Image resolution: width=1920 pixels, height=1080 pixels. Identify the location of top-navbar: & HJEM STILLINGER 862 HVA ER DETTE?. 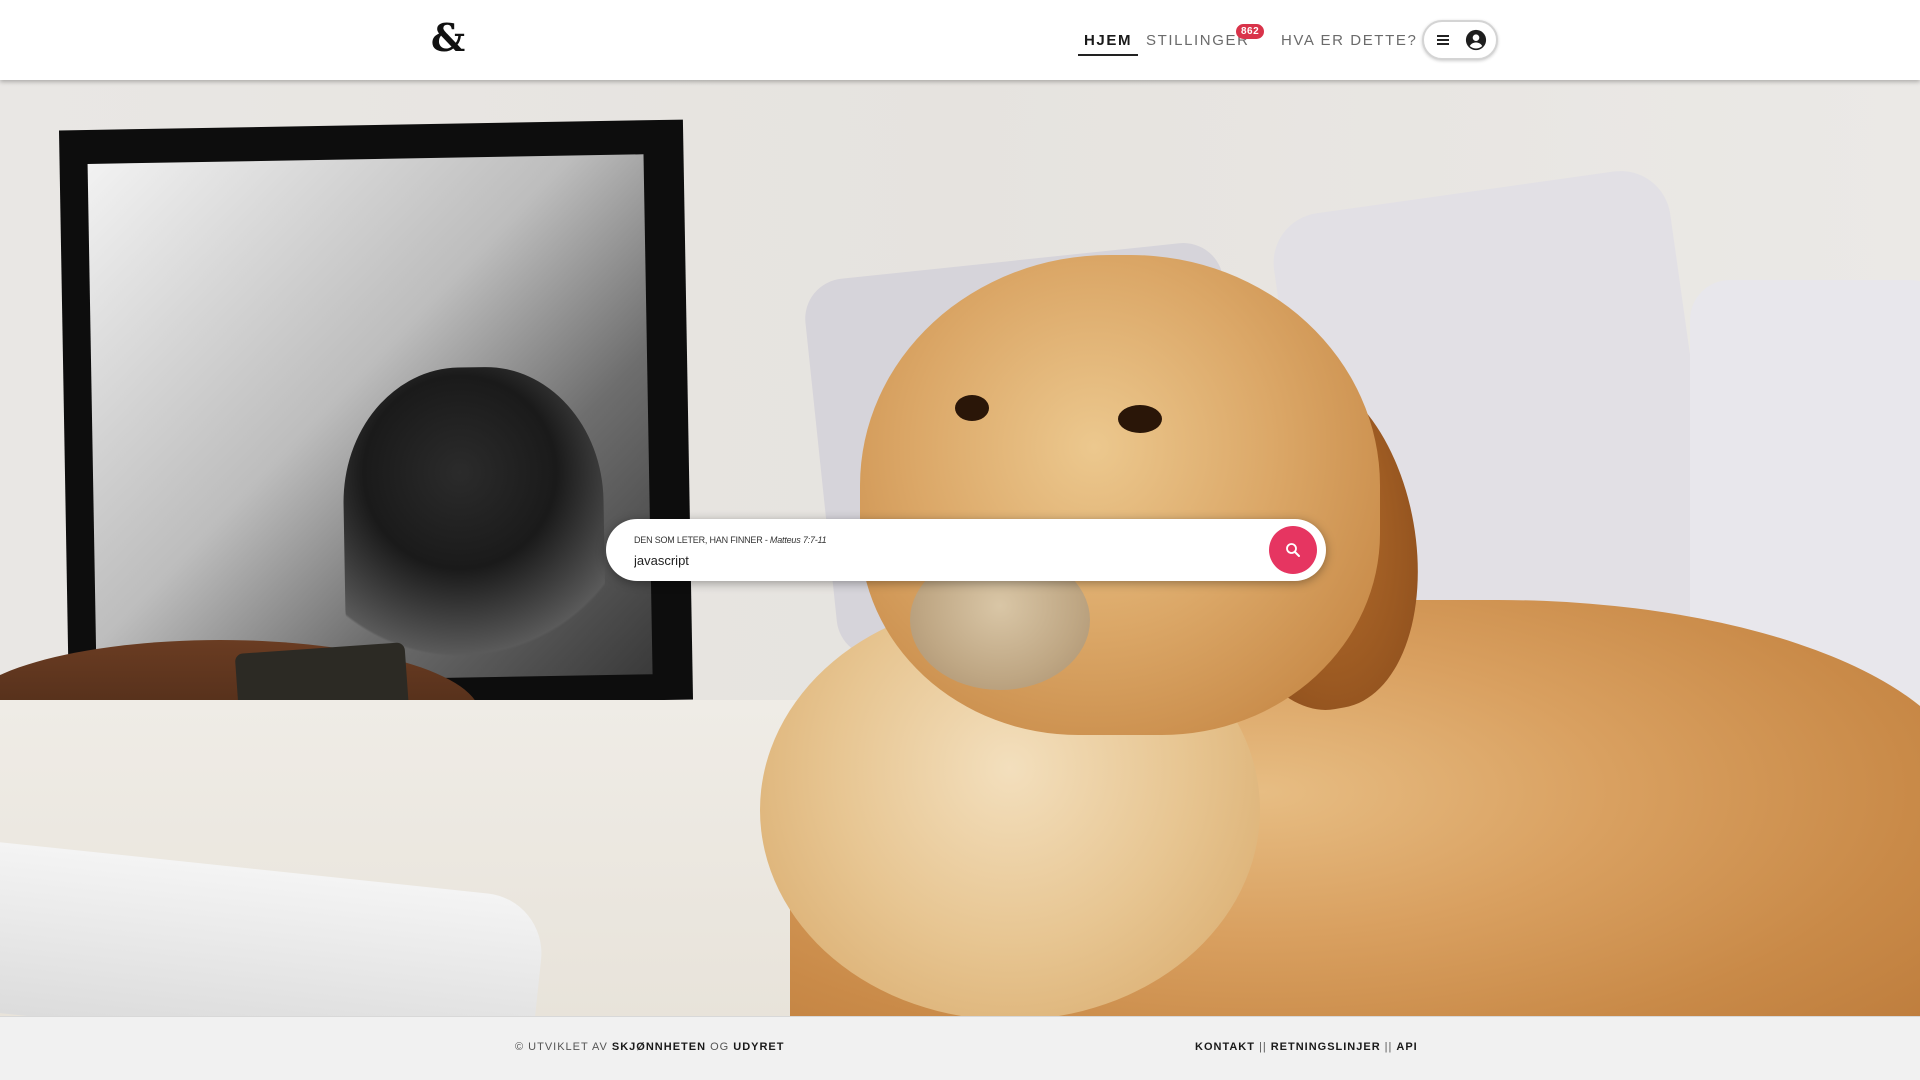
(960, 40).